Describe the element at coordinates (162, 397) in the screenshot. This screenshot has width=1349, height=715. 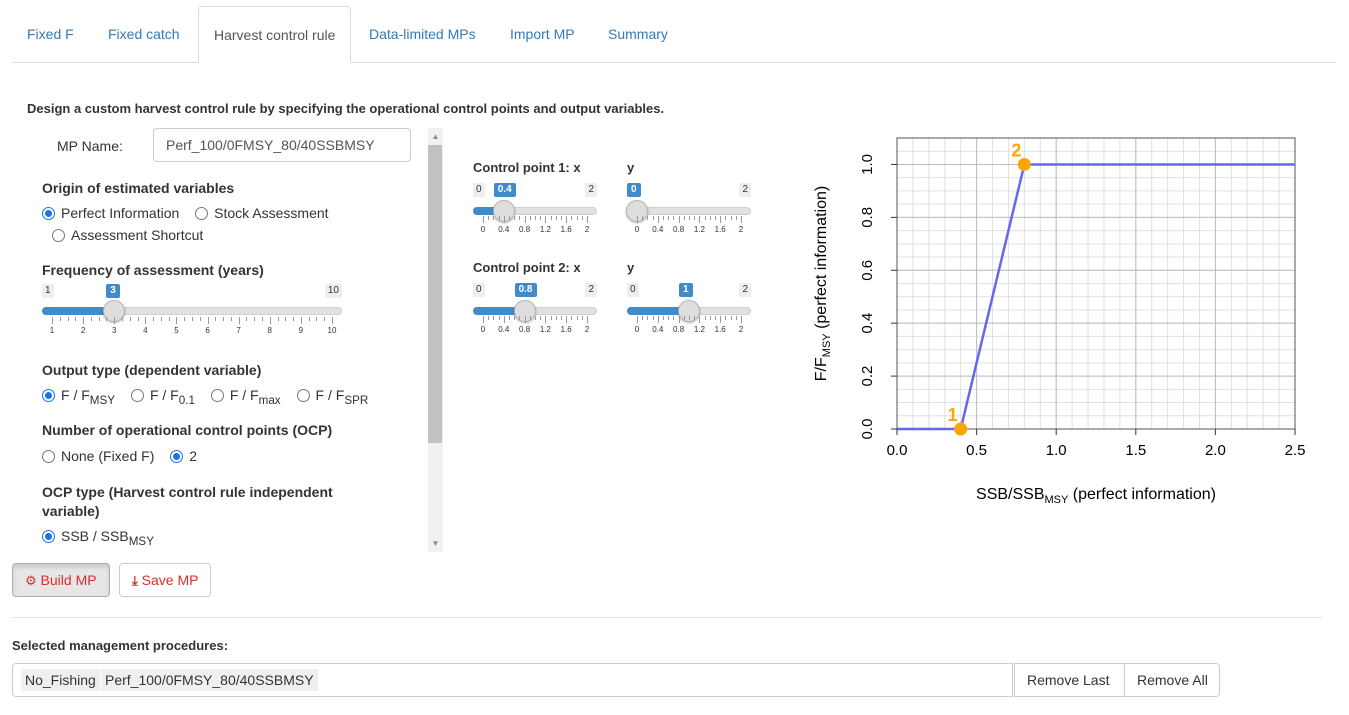
I see `output-option-f01: F / F0.1` at that location.